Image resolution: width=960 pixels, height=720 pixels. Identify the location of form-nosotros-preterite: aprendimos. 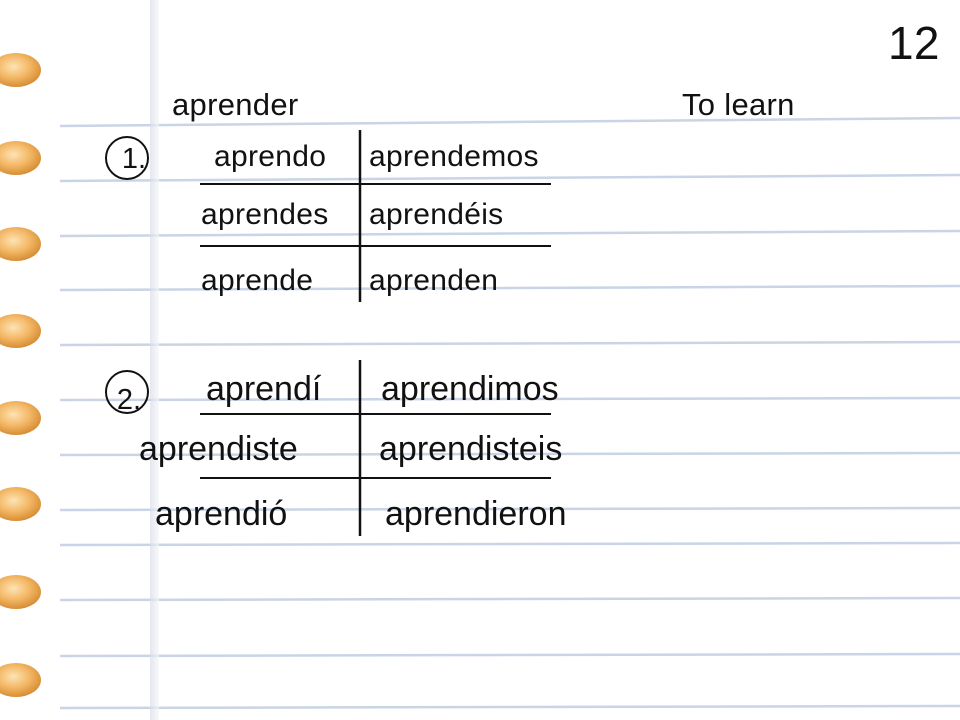
(470, 389).